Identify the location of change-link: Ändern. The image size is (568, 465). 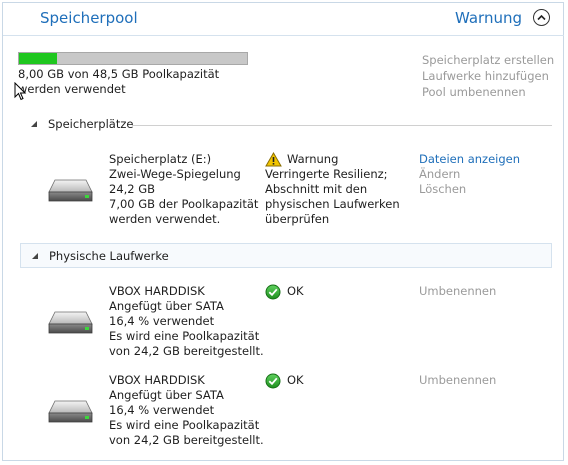
(469, 174).